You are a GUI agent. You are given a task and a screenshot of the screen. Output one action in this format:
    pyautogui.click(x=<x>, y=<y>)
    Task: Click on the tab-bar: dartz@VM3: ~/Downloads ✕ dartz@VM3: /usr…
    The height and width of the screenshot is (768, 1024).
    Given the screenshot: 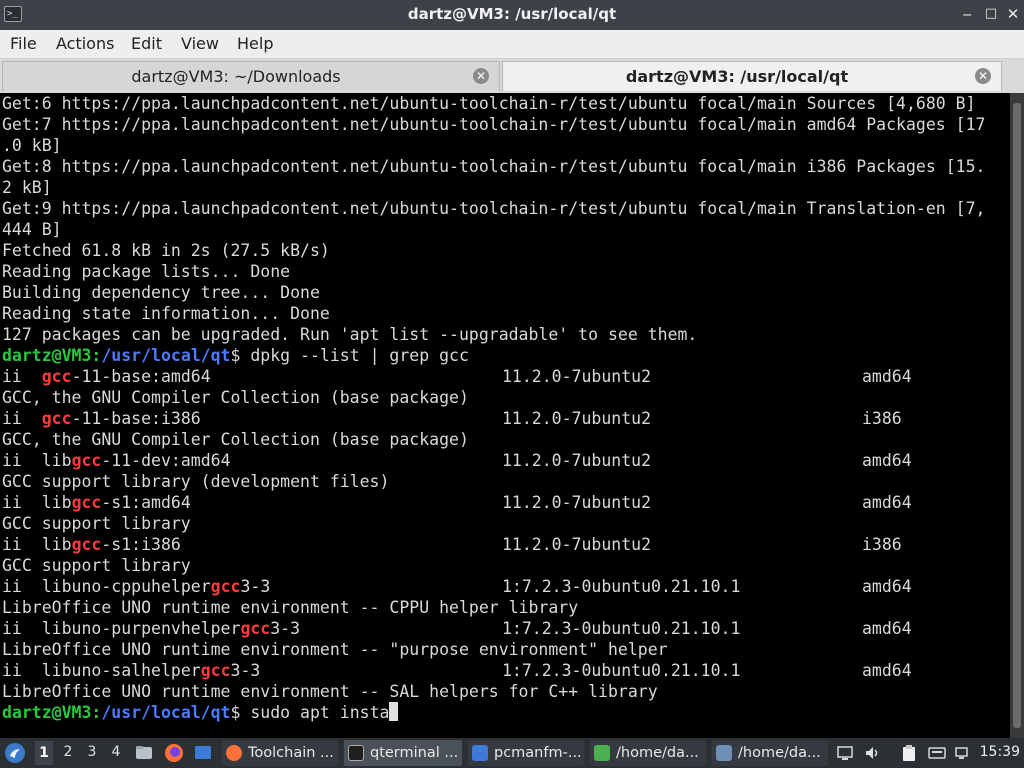 What is the action you would take?
    pyautogui.click(x=512, y=76)
    